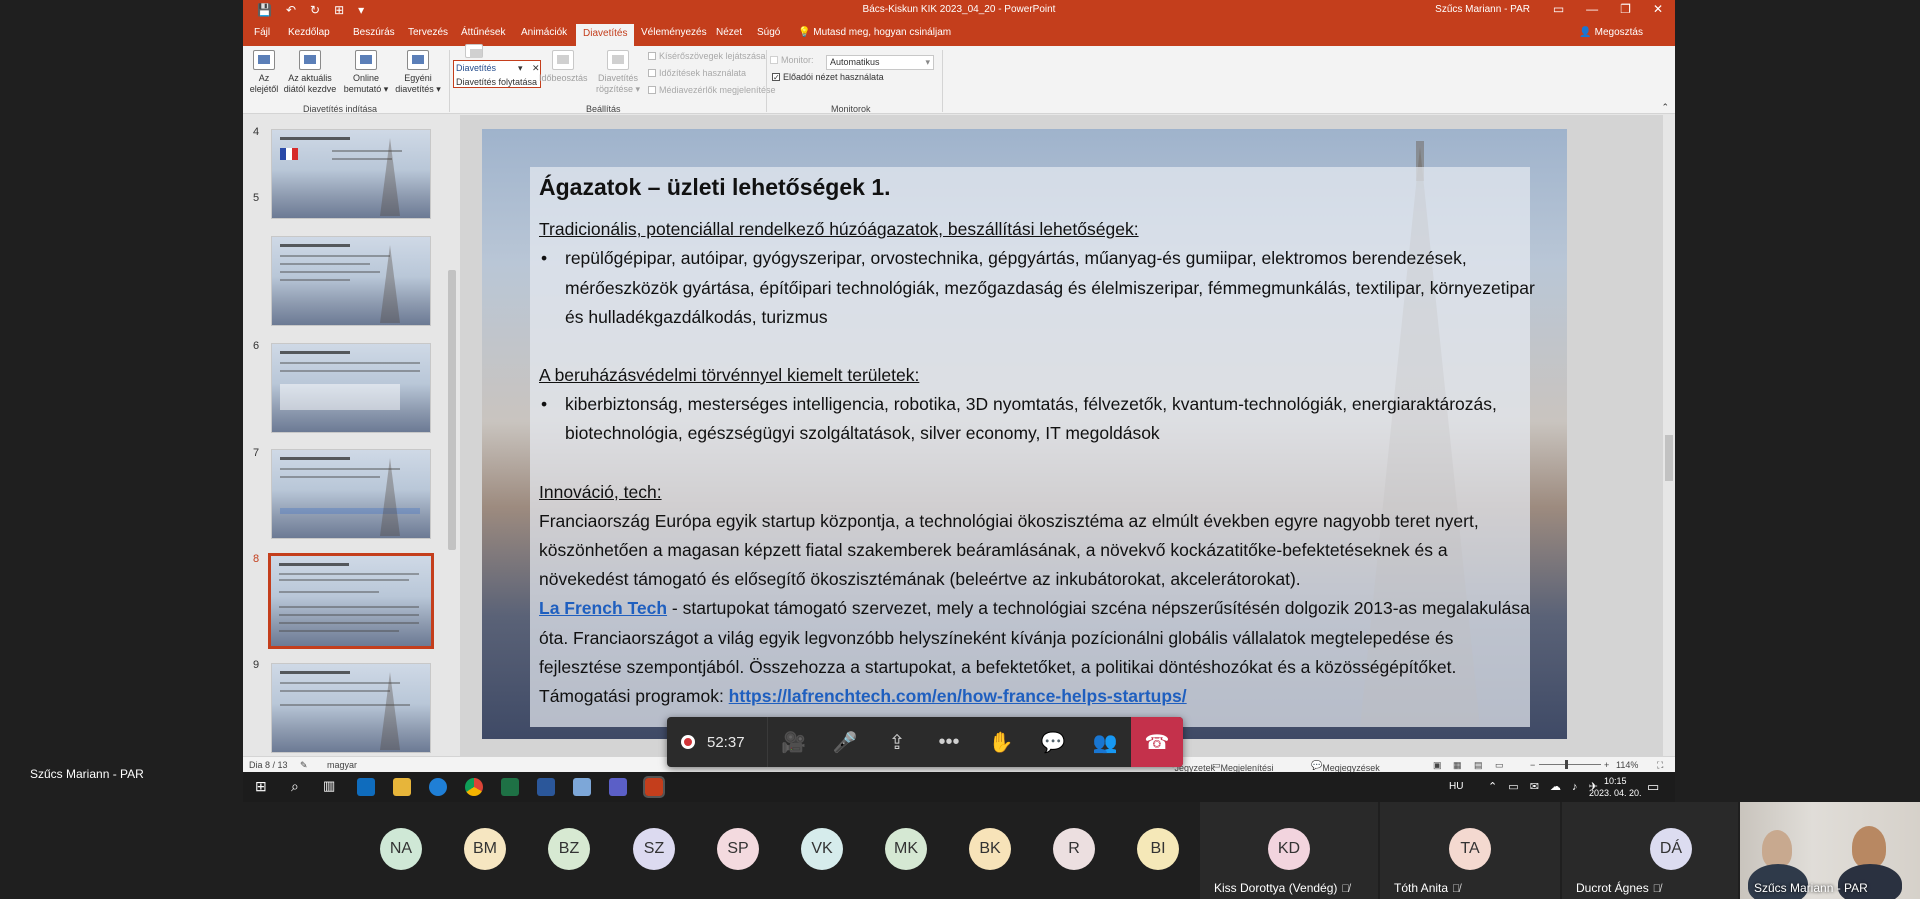  Describe the element at coordinates (264, 72) in the screenshot. I see `from-beginning-button: Az elejétől` at that location.